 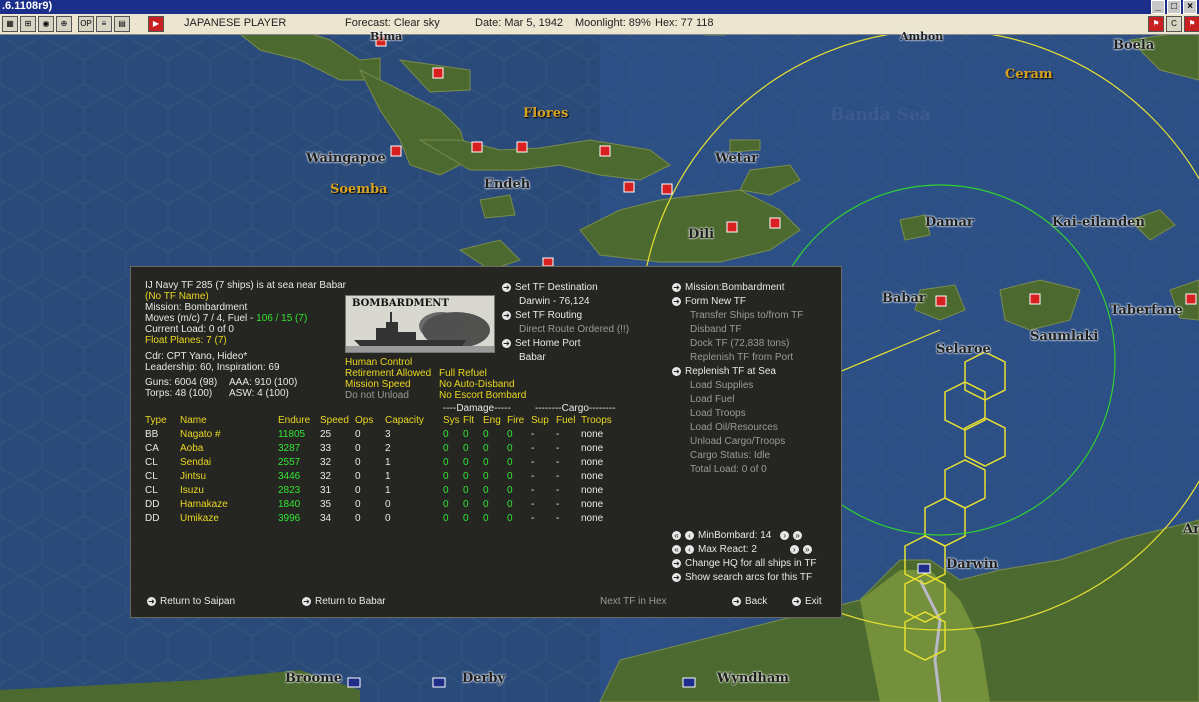 I want to click on zoom-icon: ⊞, so click(x=28, y=24).